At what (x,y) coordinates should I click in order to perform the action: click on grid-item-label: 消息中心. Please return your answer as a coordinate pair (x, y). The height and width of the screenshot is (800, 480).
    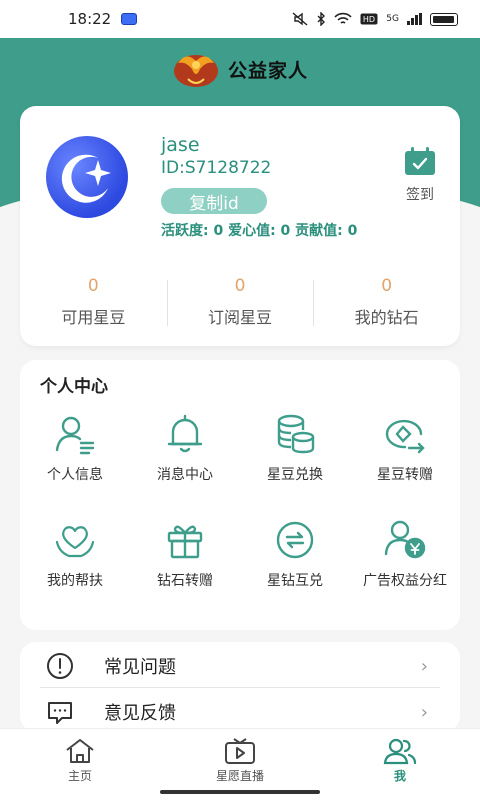
    Looking at the image, I should click on (185, 475).